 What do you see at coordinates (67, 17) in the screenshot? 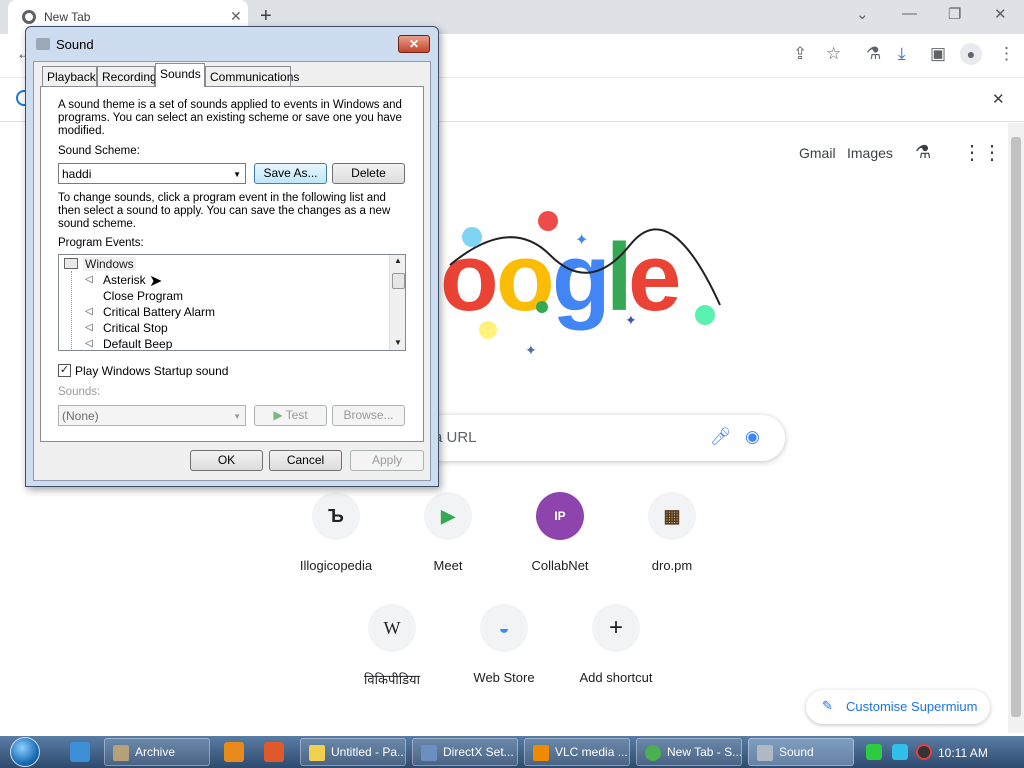
I see `tab-title: New Tab` at bounding box center [67, 17].